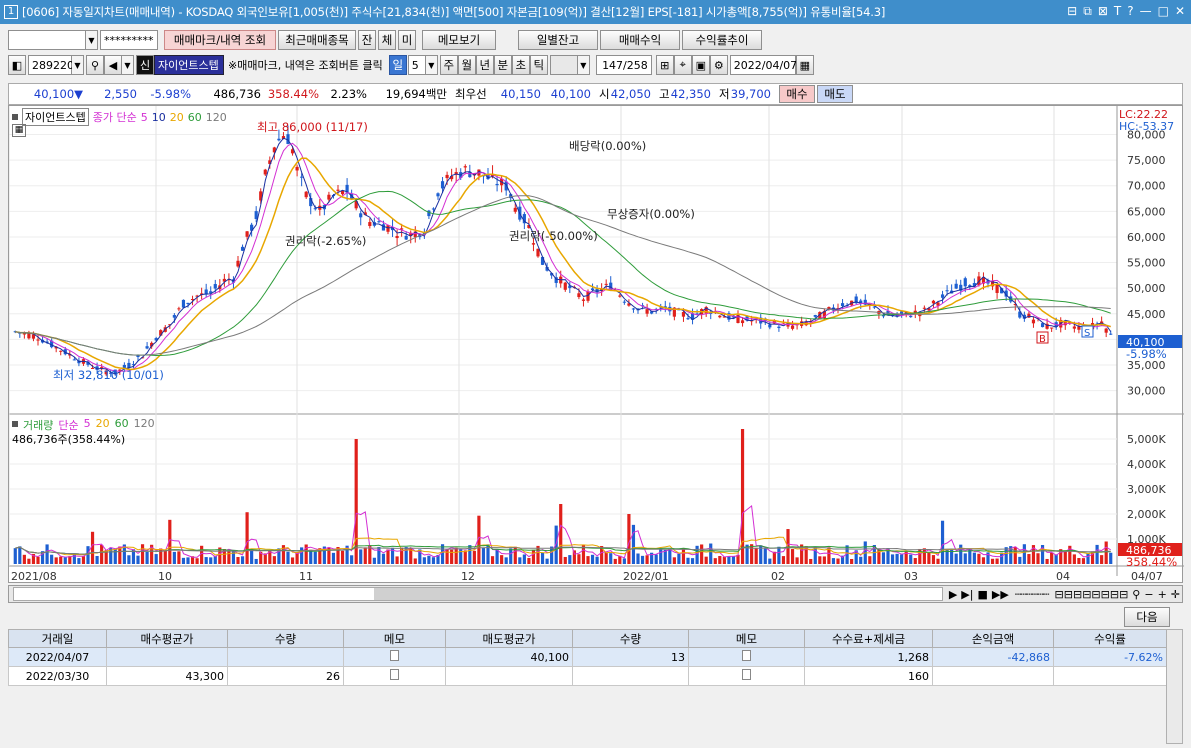  Describe the element at coordinates (520, 65) in the screenshot. I see `period-second-button: 초` at that location.